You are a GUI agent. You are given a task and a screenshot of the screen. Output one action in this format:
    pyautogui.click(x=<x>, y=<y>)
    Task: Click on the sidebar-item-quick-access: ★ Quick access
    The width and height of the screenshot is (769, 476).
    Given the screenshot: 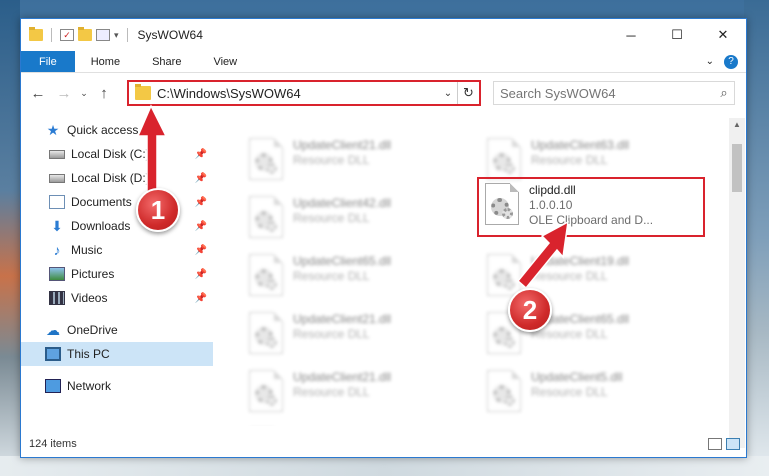 What is the action you would take?
    pyautogui.click(x=117, y=130)
    